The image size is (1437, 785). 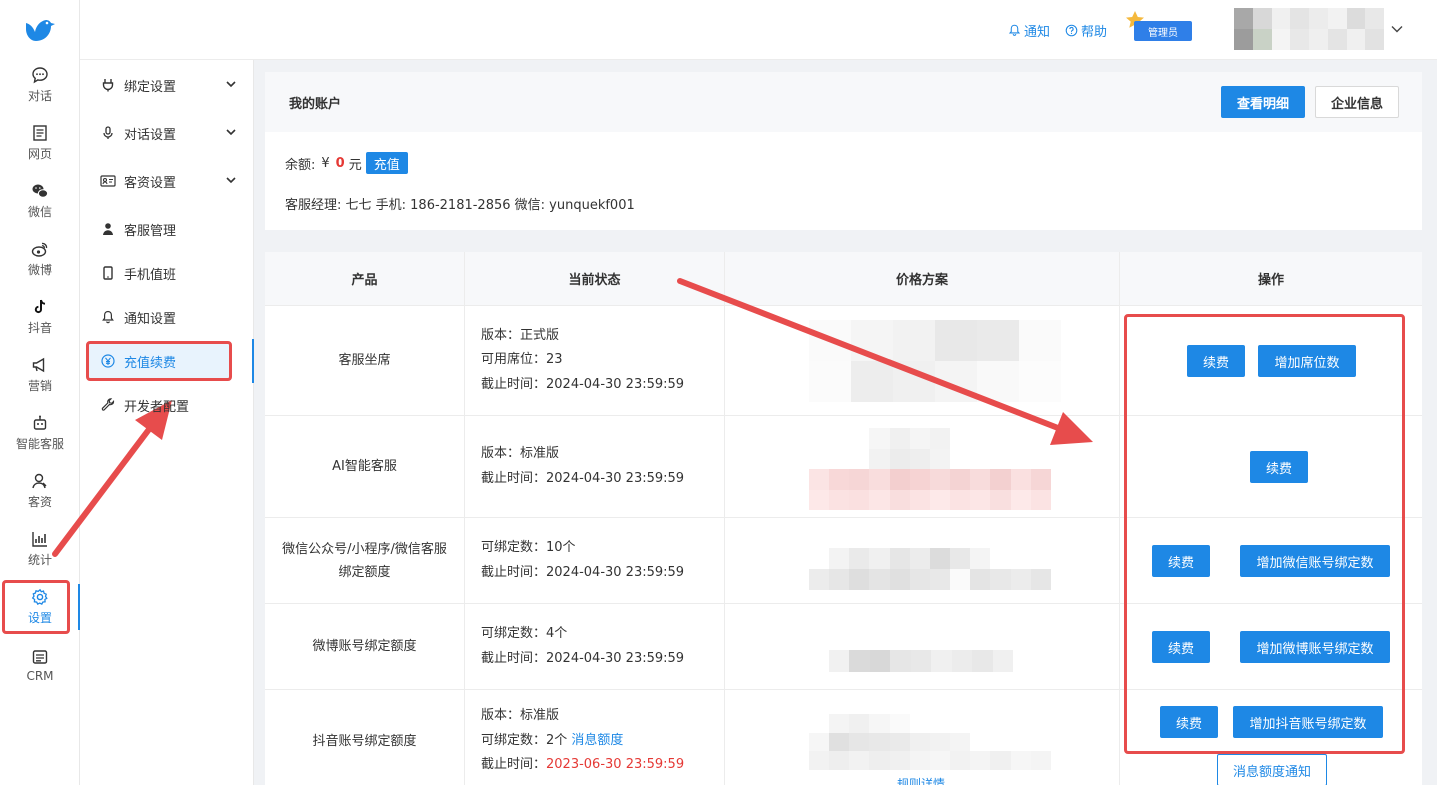 What do you see at coordinates (1315, 647) in the screenshot?
I see `add-weibo-binding-button: 增加微博账号绑定数` at bounding box center [1315, 647].